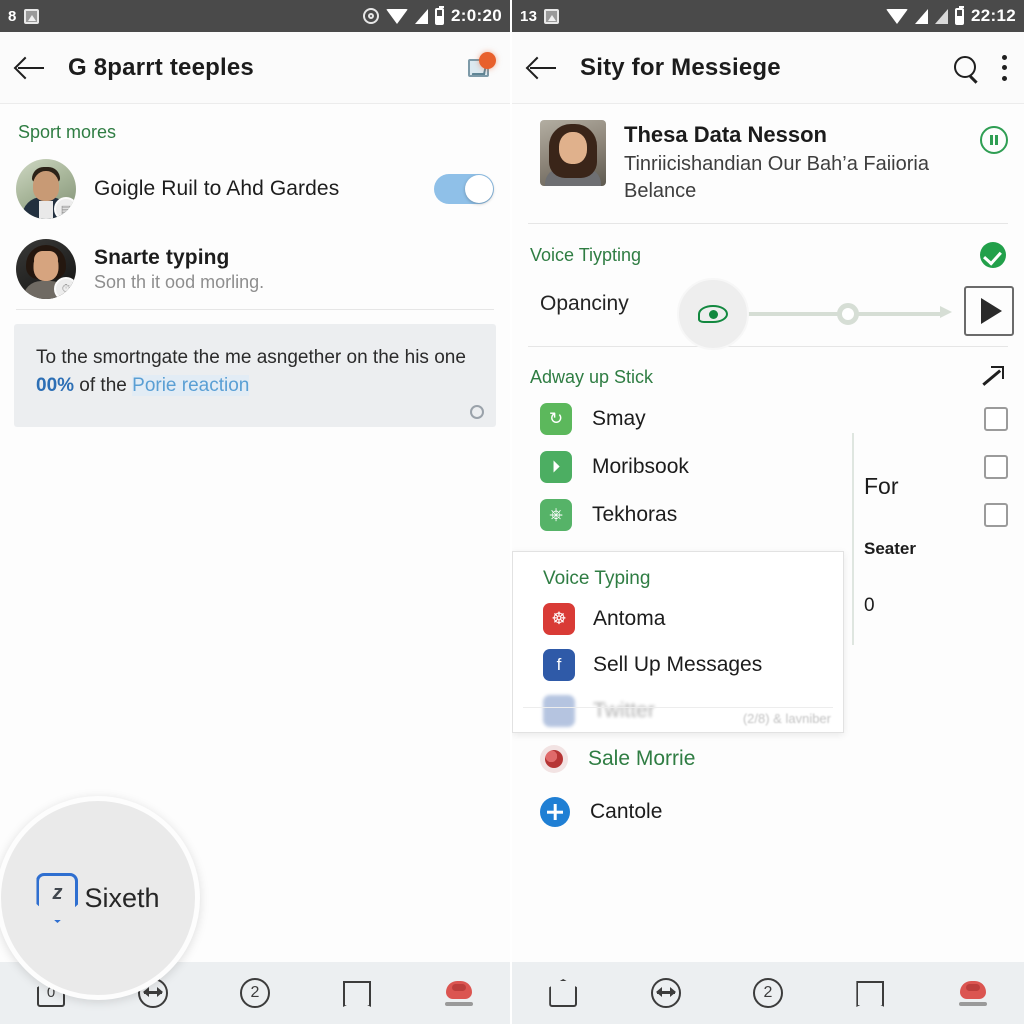  I want to click on floating-brand-bubble: z Sixeth, so click(100, 898).